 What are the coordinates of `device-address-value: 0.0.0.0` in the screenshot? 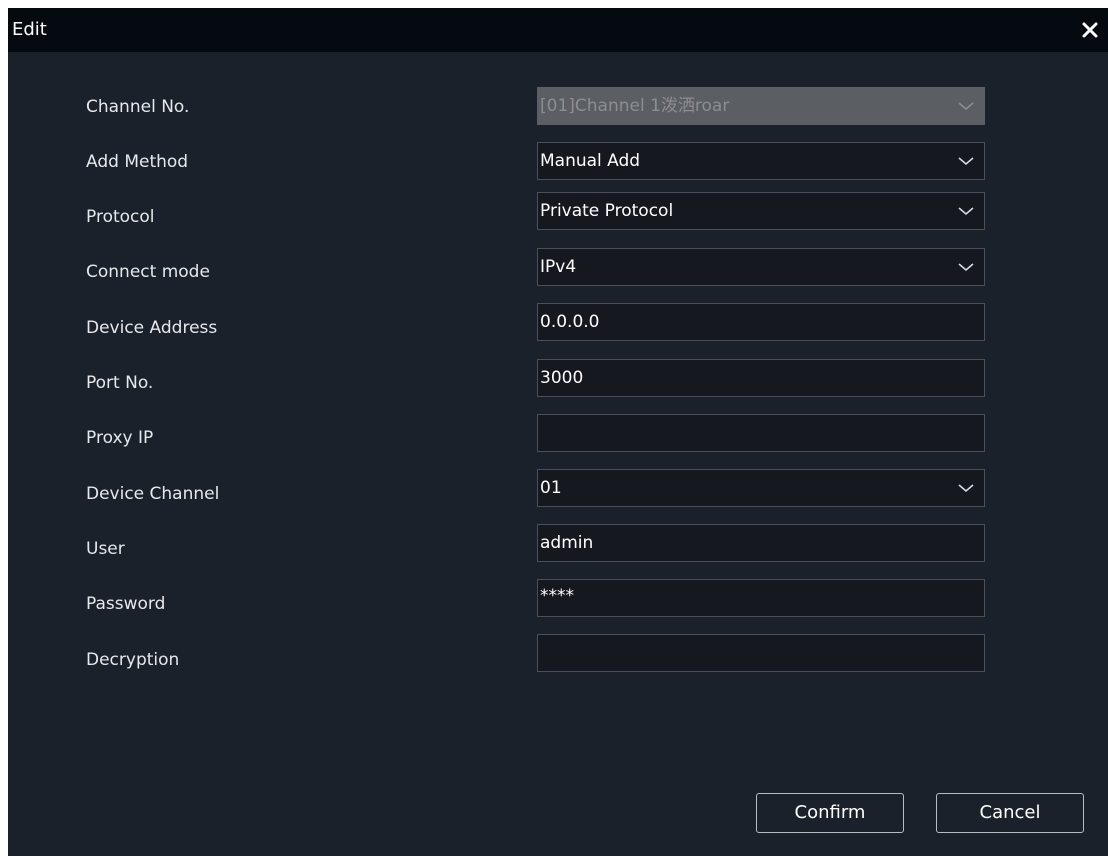 It's located at (570, 322).